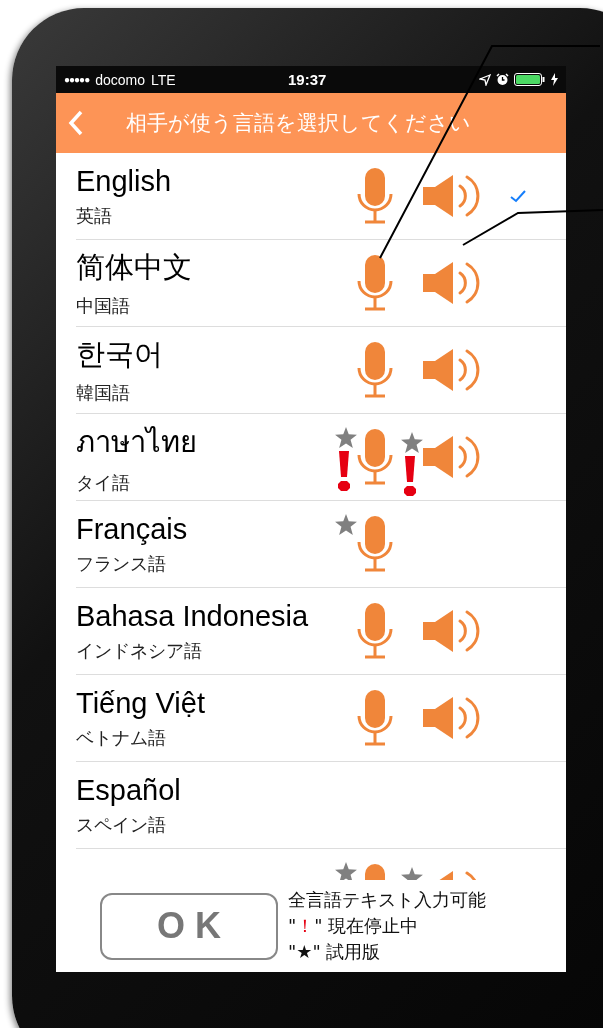 Image resolution: width=603 pixels, height=1028 pixels. Describe the element at coordinates (321, 283) in the screenshot. I see `language-row: 简体中文 中国語` at that location.